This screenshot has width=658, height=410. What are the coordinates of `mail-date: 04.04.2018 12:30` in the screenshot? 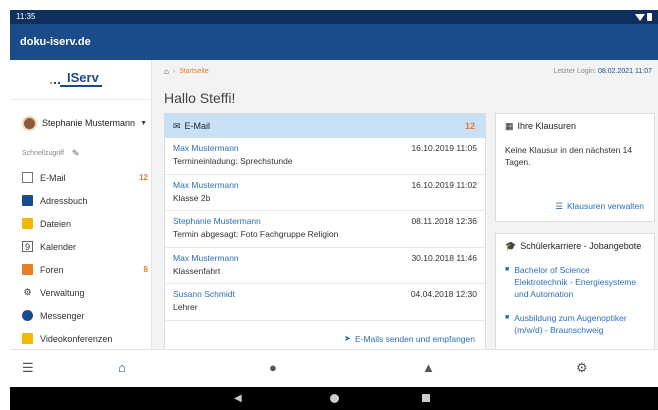 It's located at (443, 294).